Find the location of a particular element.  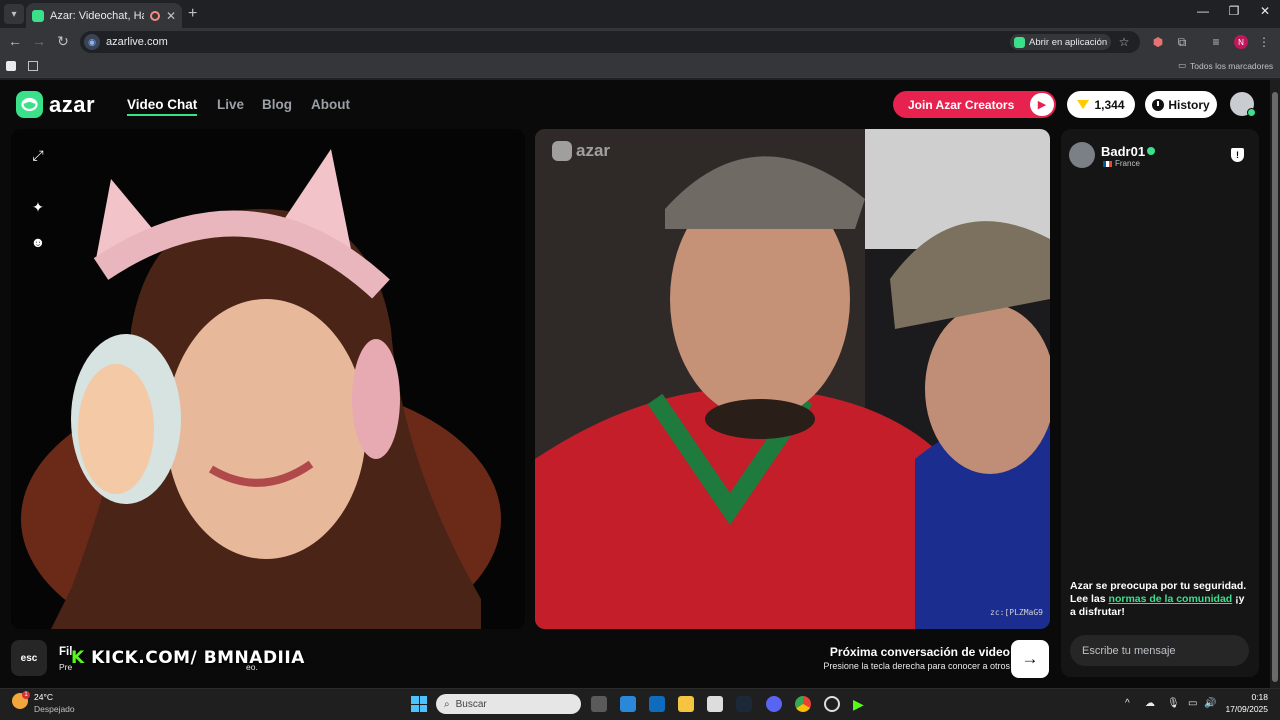

all-bookmarks-label: Todos los marcadores is located at coordinates (1232, 65).